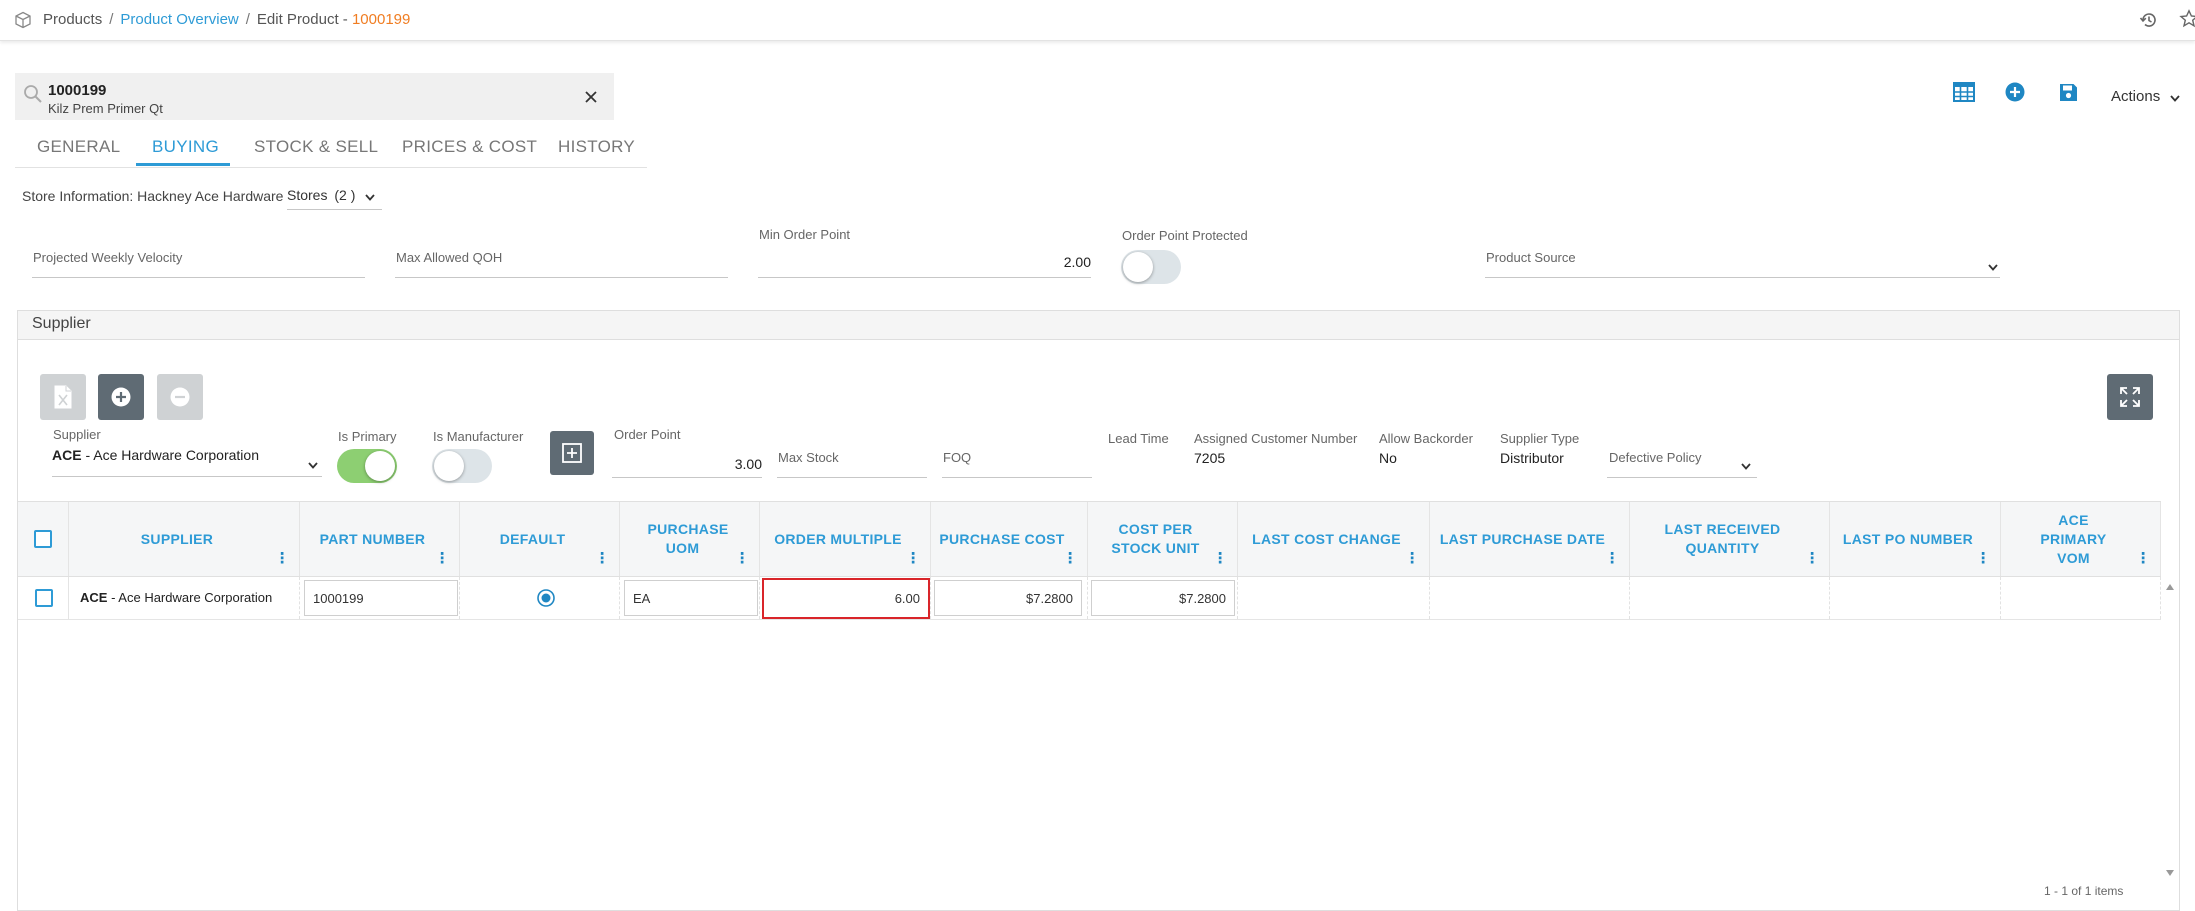 This screenshot has width=2195, height=911. Describe the element at coordinates (449, 466) in the screenshot. I see `toggle-knob` at that location.